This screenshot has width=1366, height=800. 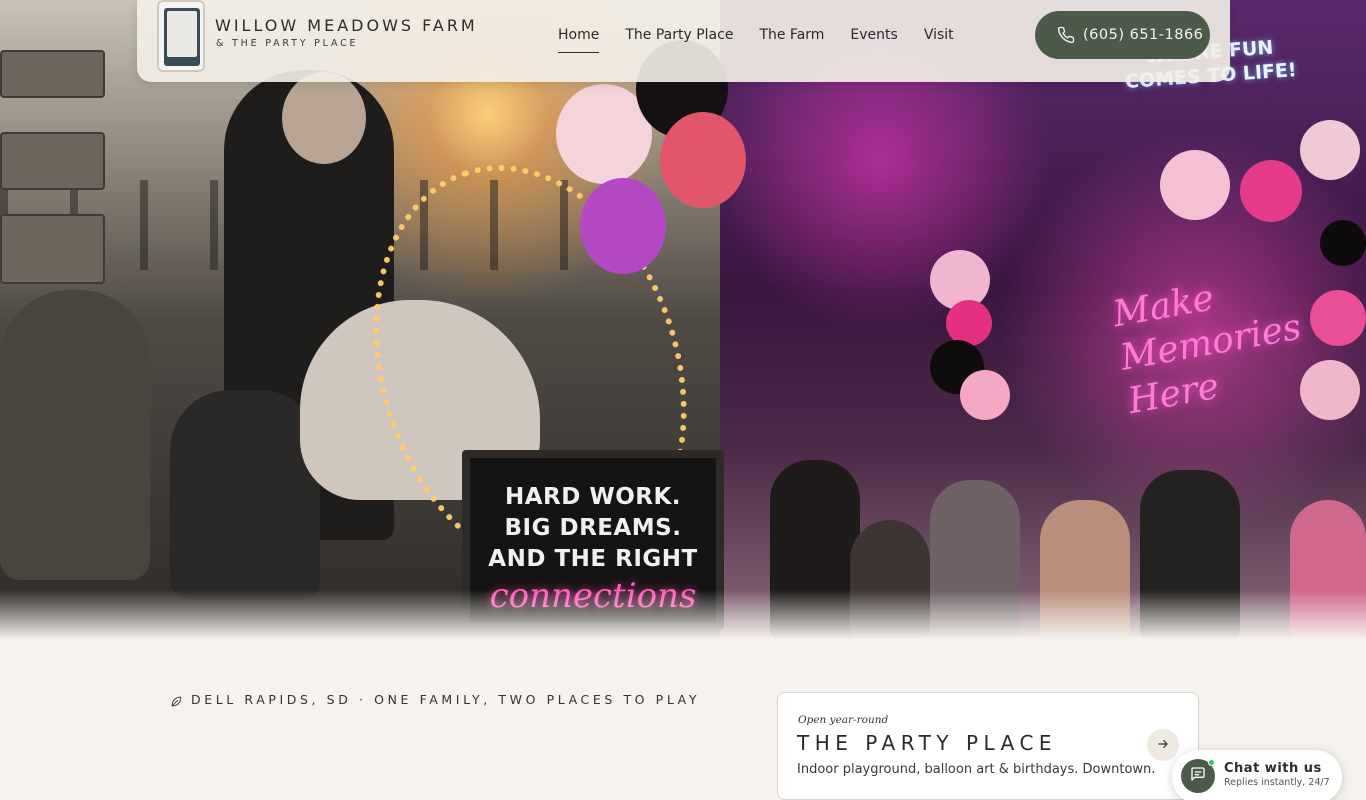 I want to click on chalkboard-line: HARD WORK., so click(x=593, y=497).